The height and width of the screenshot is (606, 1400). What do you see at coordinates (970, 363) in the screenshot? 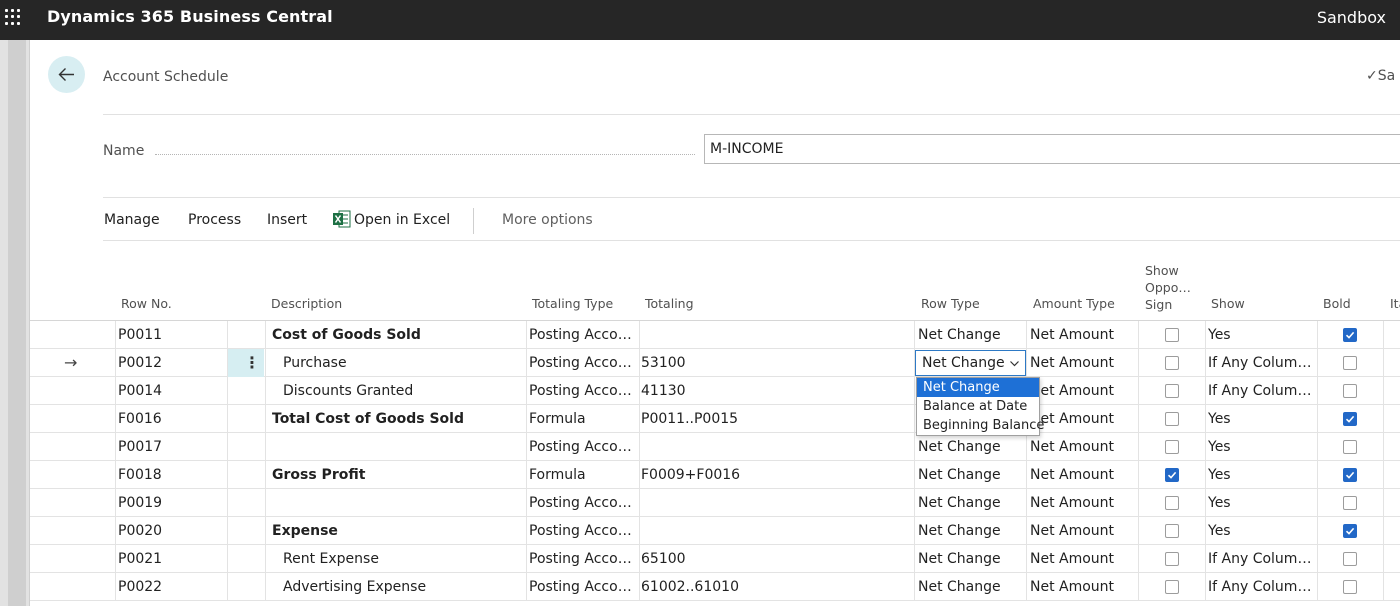
I see `row-type-select: Net Change` at bounding box center [970, 363].